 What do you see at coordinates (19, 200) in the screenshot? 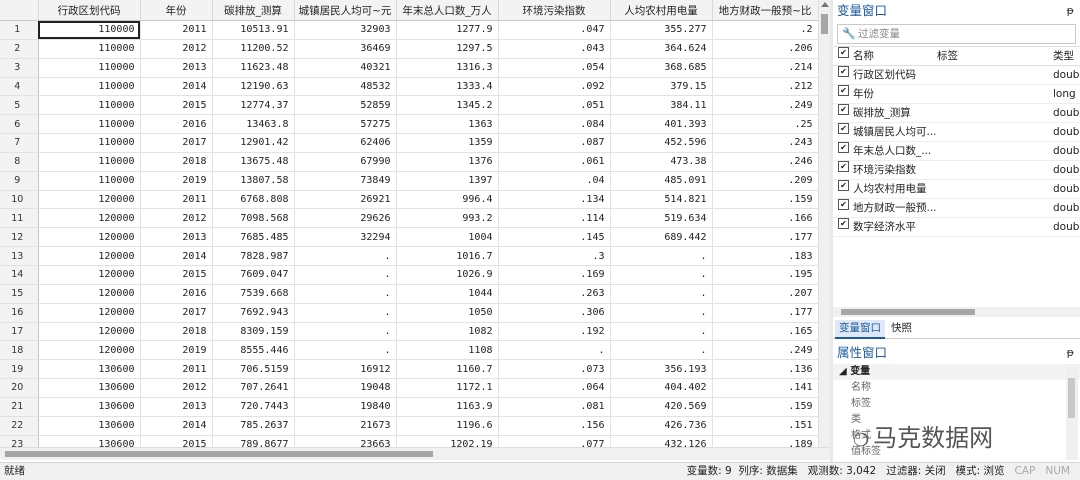
I see `row-number: 10` at bounding box center [19, 200].